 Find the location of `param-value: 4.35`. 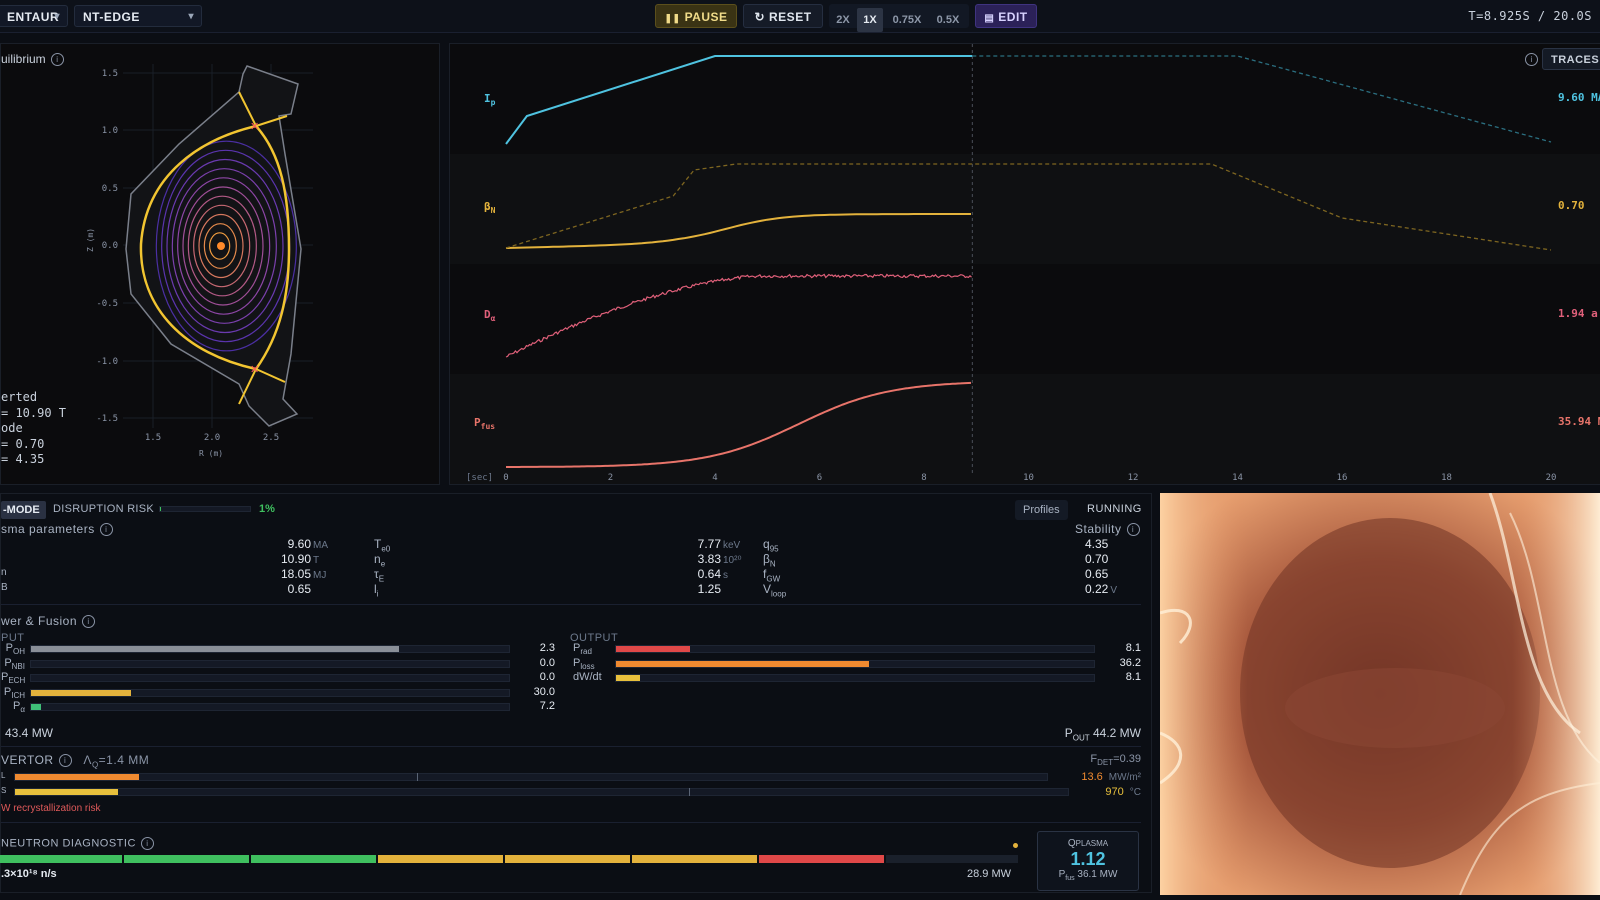

param-value: 4.35 is located at coordinates (1097, 544).